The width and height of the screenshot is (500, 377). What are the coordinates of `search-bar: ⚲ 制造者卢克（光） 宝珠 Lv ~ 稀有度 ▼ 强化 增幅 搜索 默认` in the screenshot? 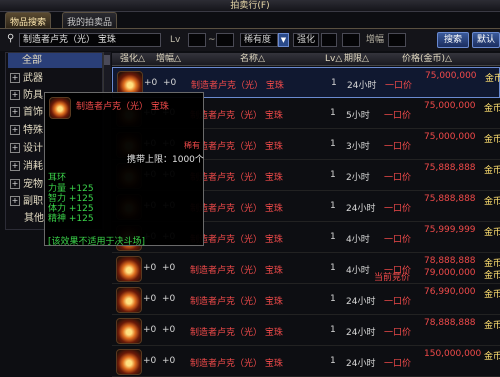 It's located at (250, 40).